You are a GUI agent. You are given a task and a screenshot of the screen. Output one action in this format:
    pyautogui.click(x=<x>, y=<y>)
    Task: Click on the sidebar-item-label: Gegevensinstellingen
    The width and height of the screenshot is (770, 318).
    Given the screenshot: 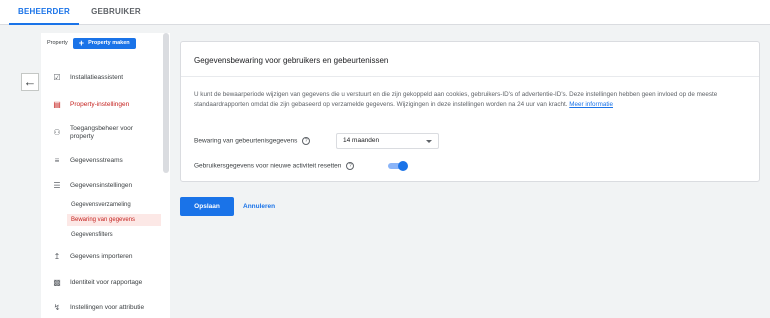 What is the action you would take?
    pyautogui.click(x=101, y=185)
    